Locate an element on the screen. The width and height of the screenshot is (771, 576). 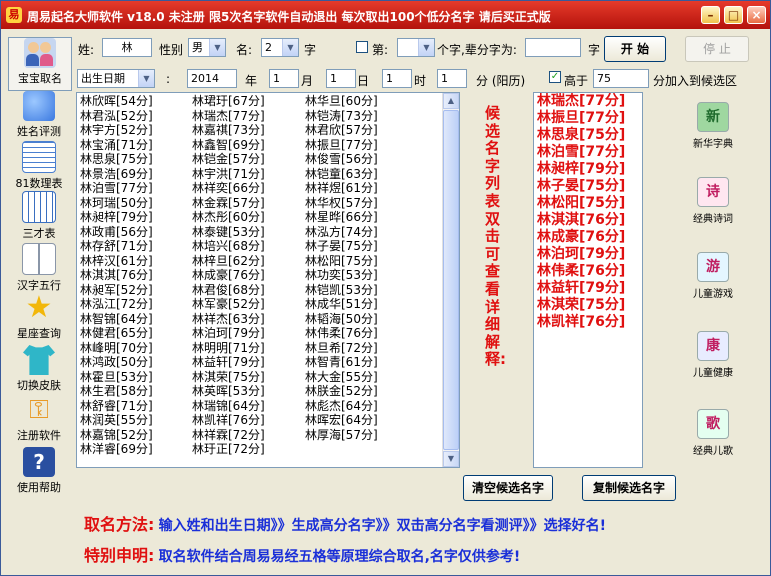
list-item: 林泰键[53分] is located at coordinates (228, 232).